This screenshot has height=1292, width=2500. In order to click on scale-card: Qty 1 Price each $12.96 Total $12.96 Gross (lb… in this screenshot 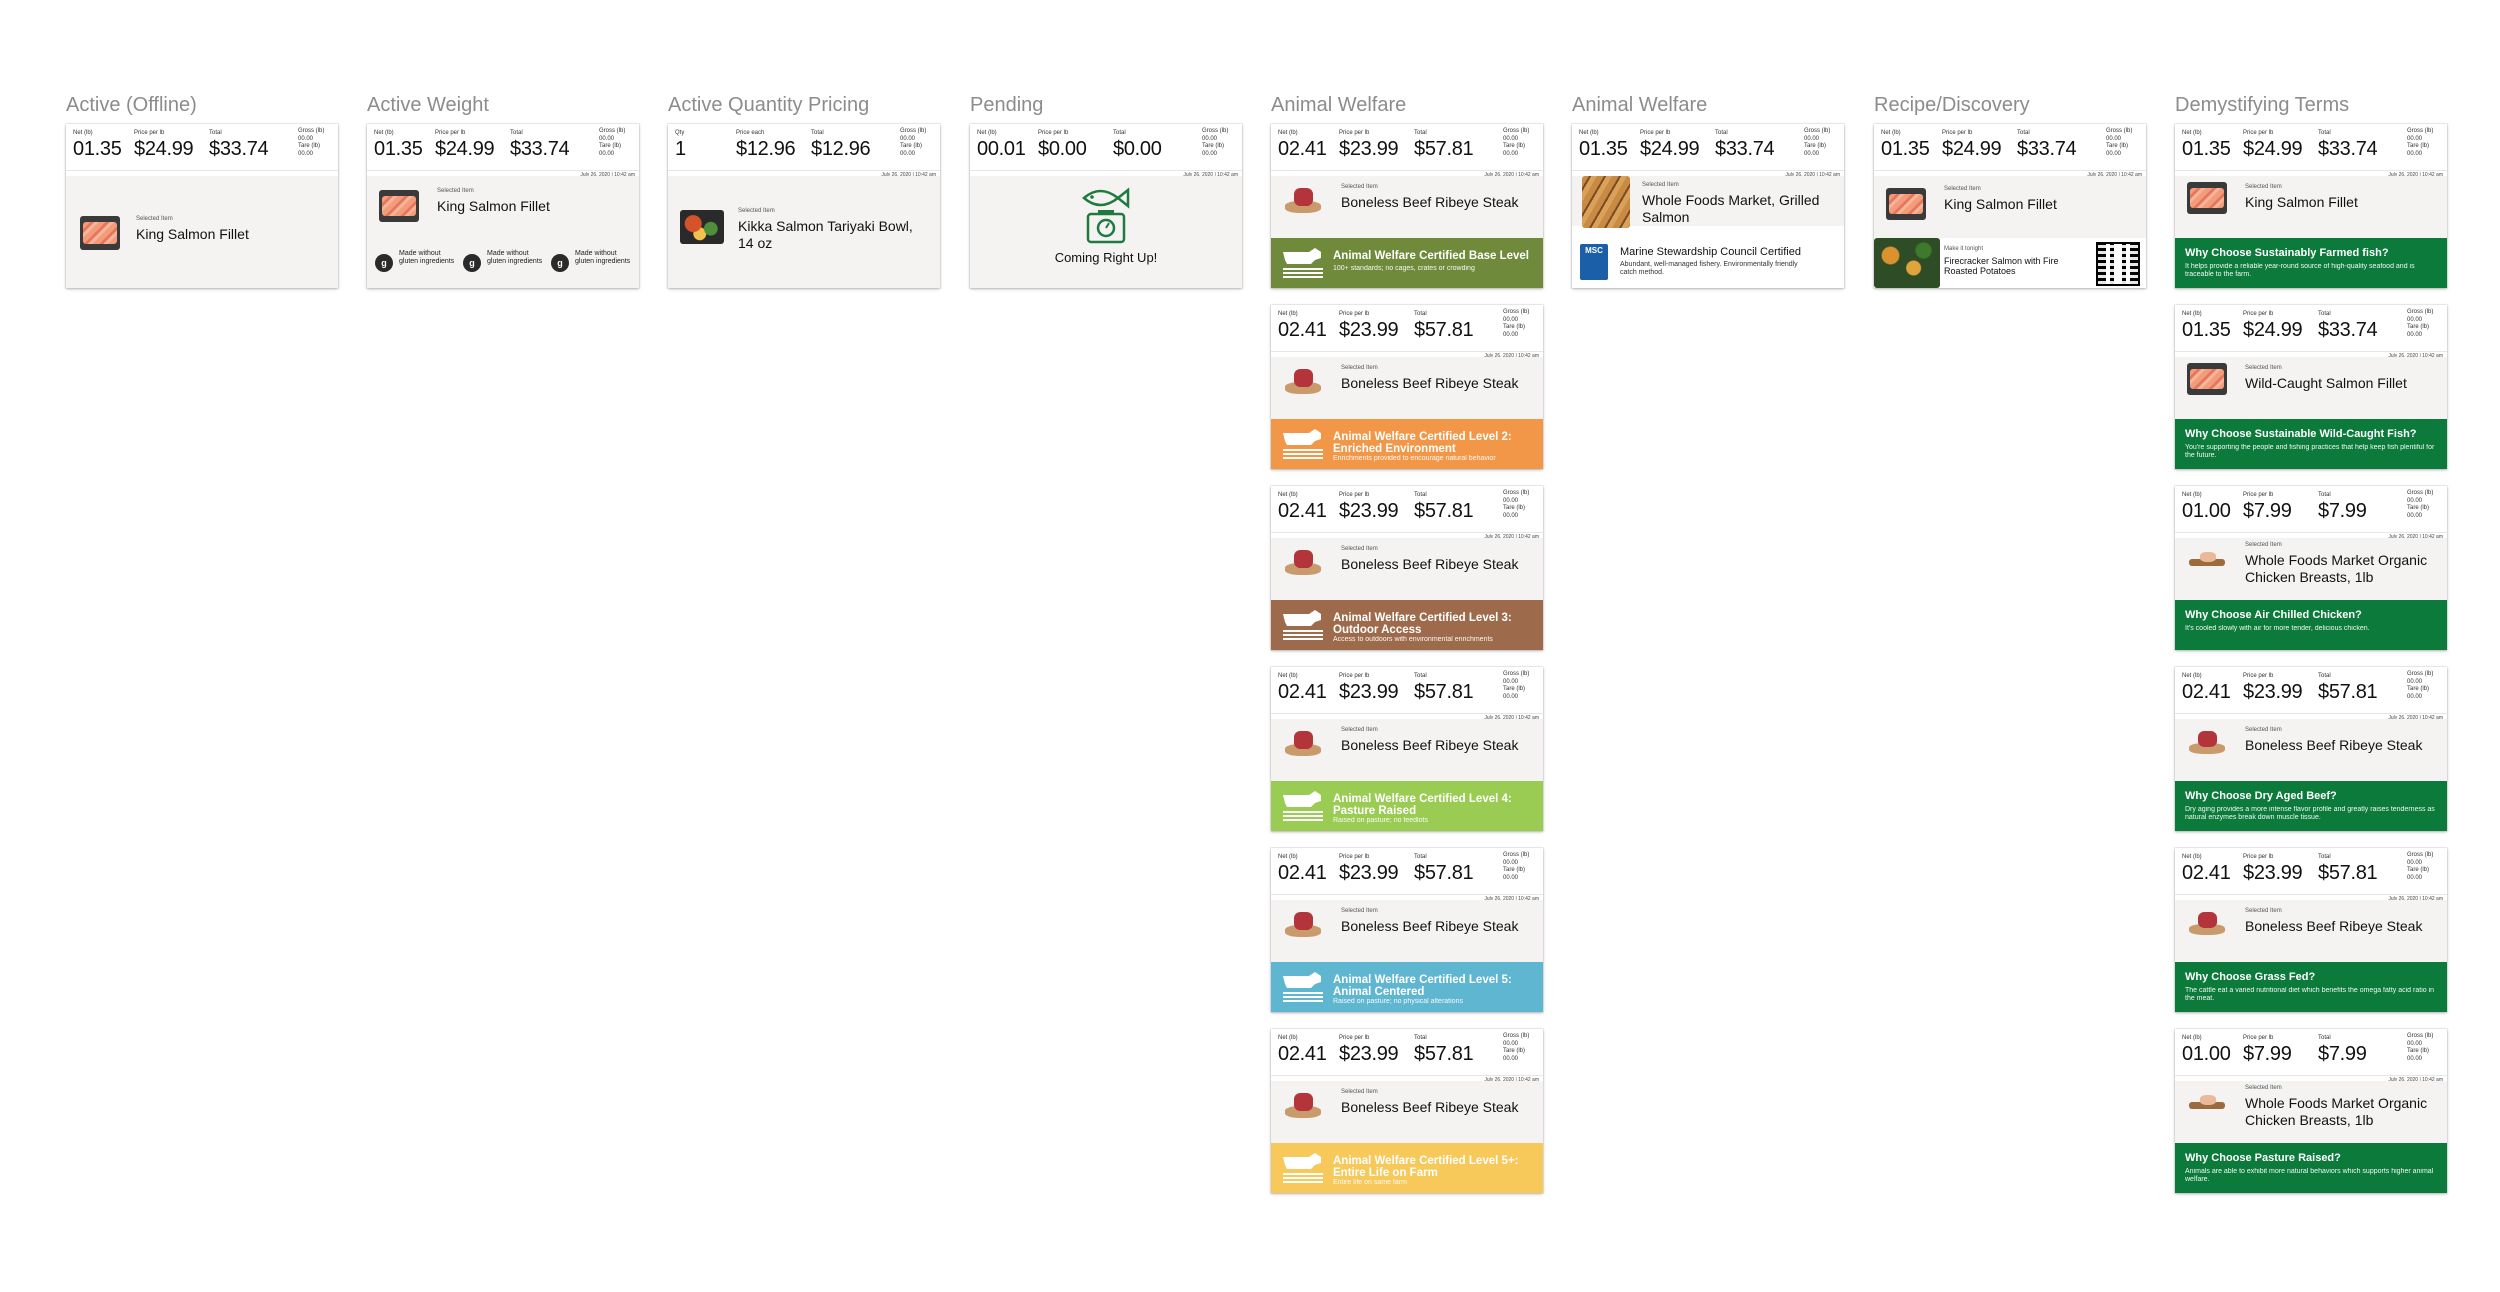, I will do `click(804, 206)`.